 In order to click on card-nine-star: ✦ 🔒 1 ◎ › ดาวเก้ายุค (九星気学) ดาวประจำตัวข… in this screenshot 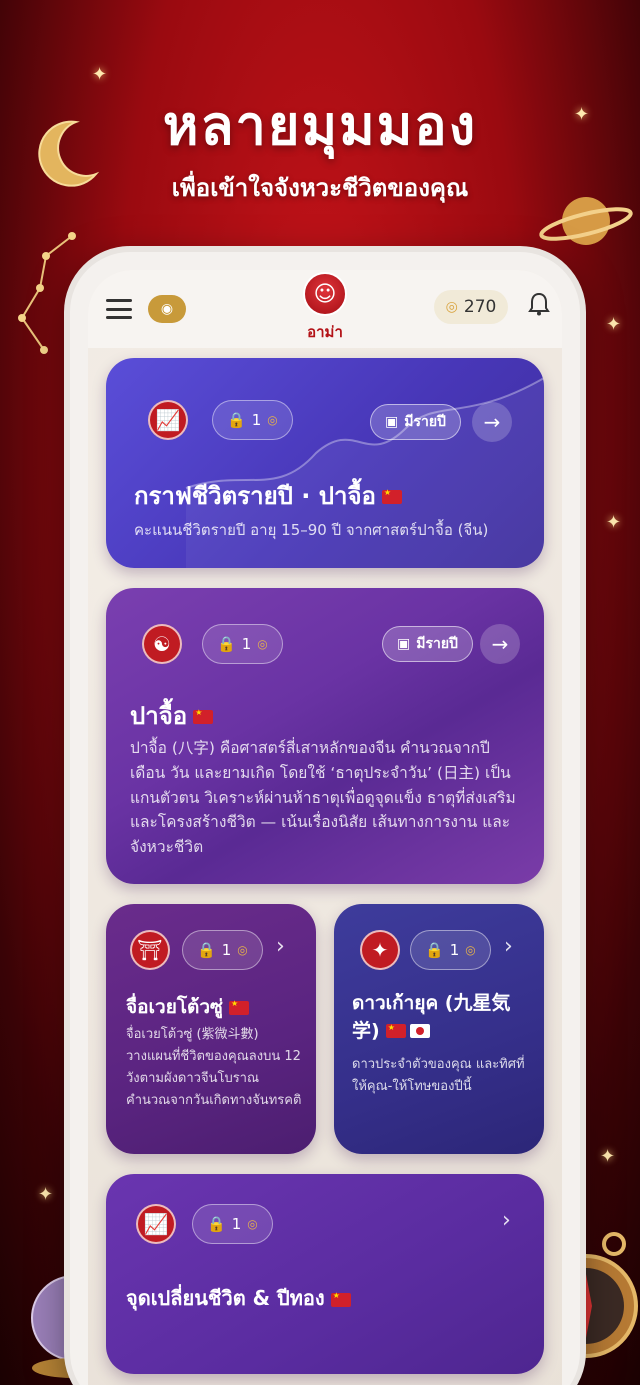, I will do `click(439, 1029)`.